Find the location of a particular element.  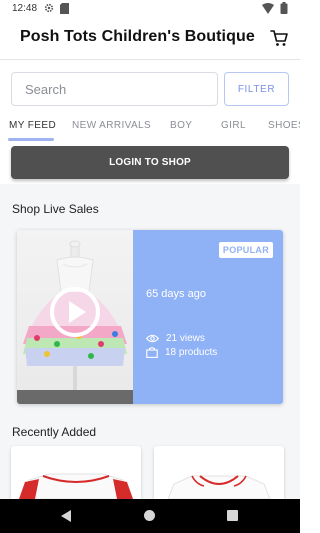

active-tab-indicator is located at coordinates (31, 139).